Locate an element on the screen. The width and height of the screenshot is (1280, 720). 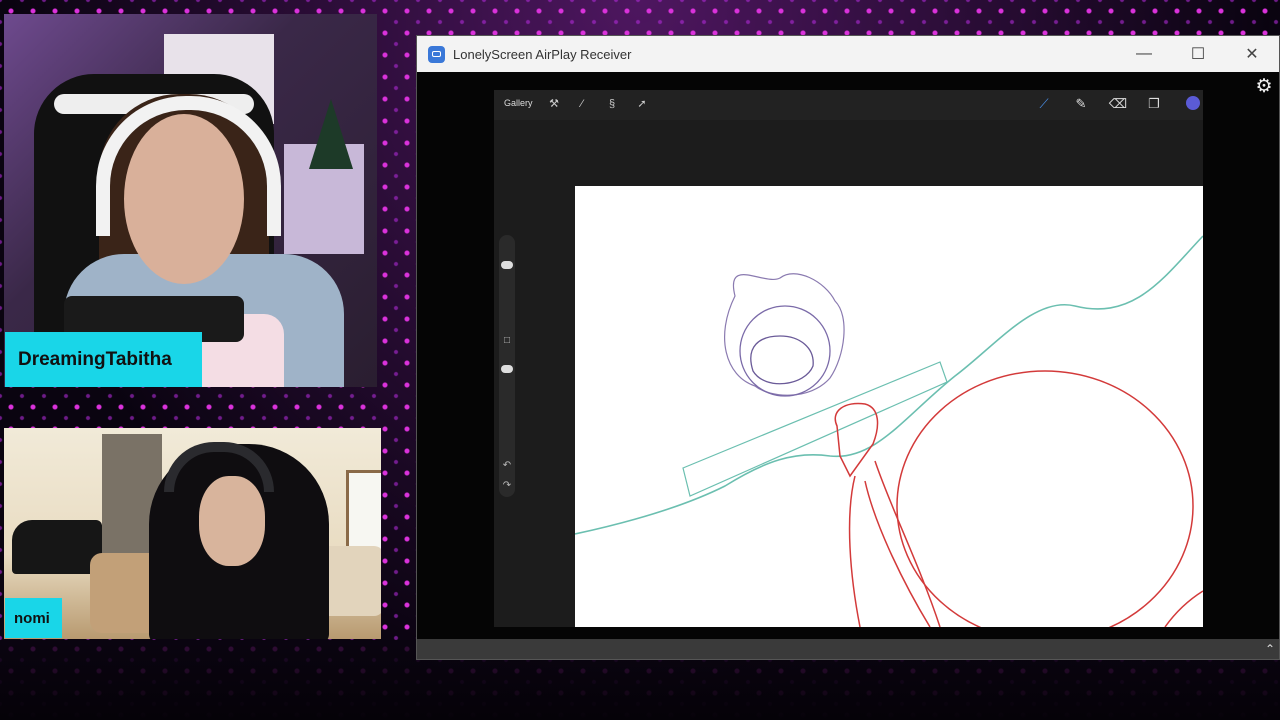
maximize-button: ☐ is located at coordinates (1198, 54).